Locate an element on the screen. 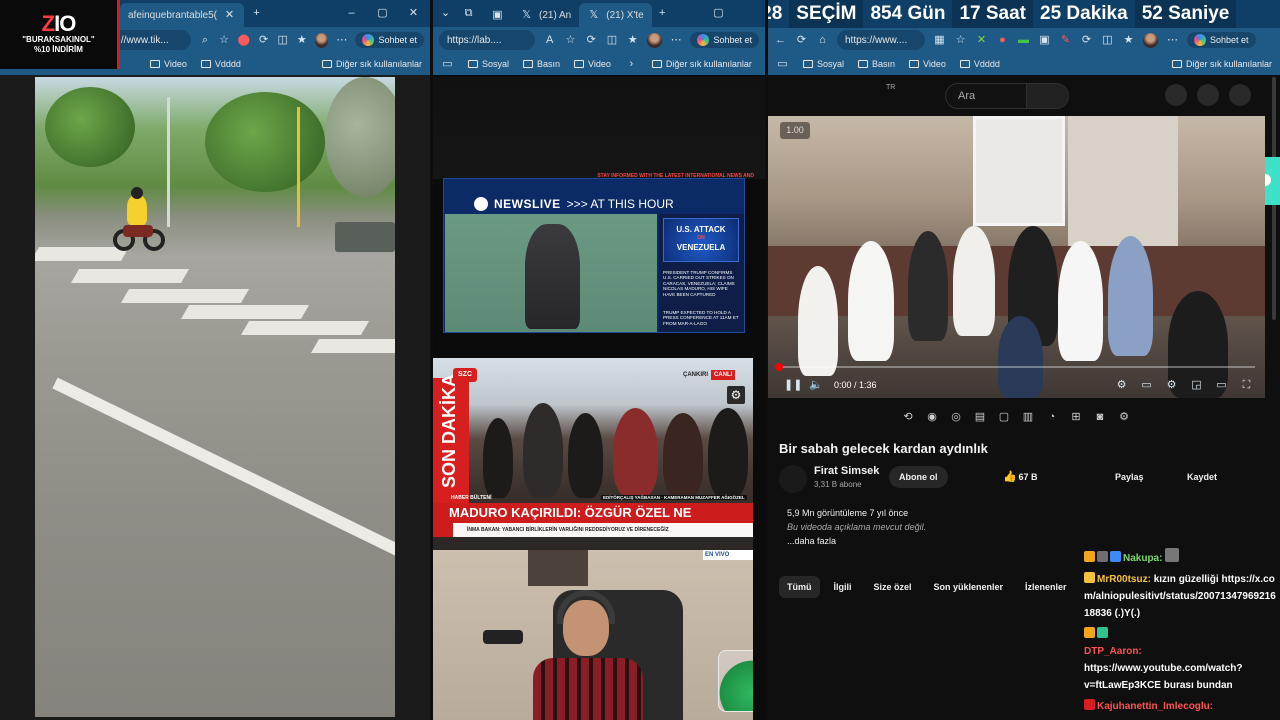 The image size is (1280, 720). minimize-icon: – is located at coordinates (351, 13).